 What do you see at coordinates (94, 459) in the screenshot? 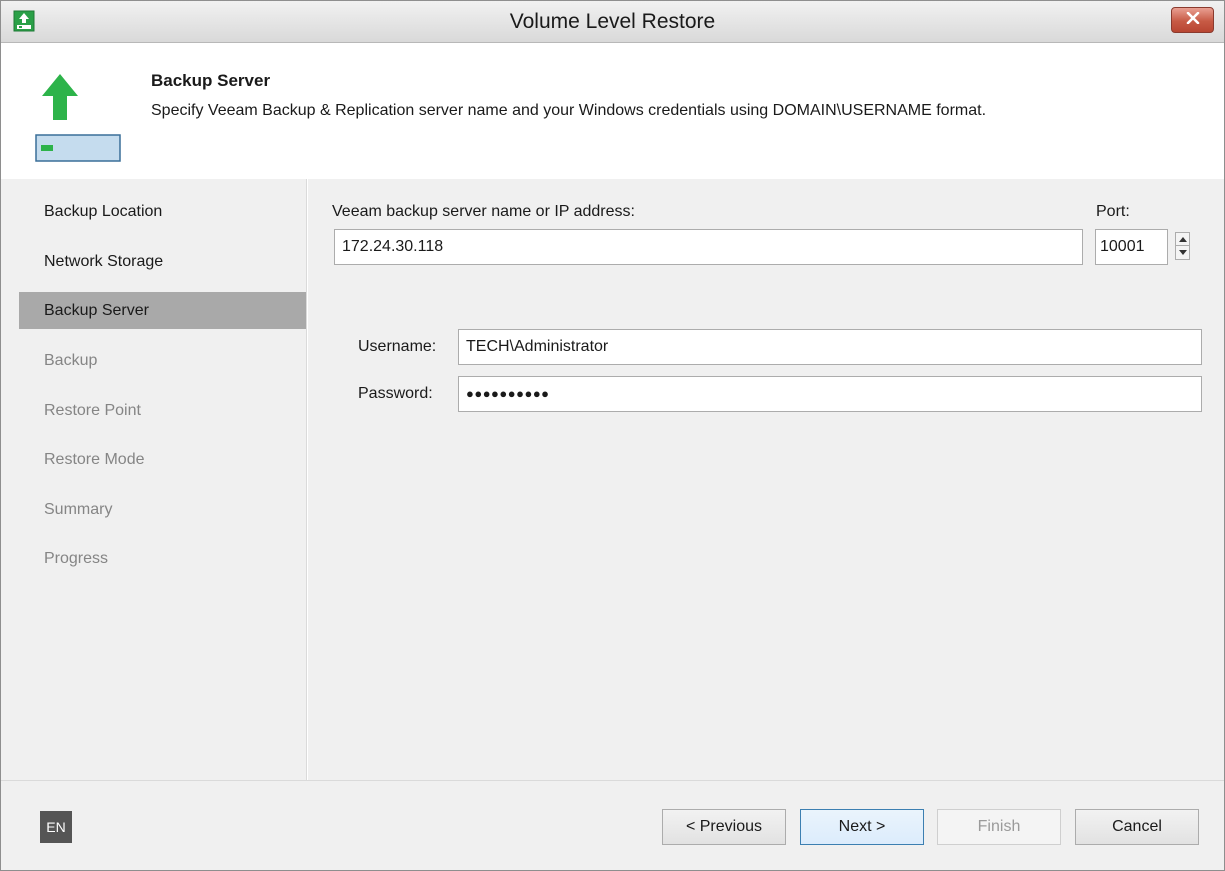
I see `step-restore-mode: Restore Mode` at bounding box center [94, 459].